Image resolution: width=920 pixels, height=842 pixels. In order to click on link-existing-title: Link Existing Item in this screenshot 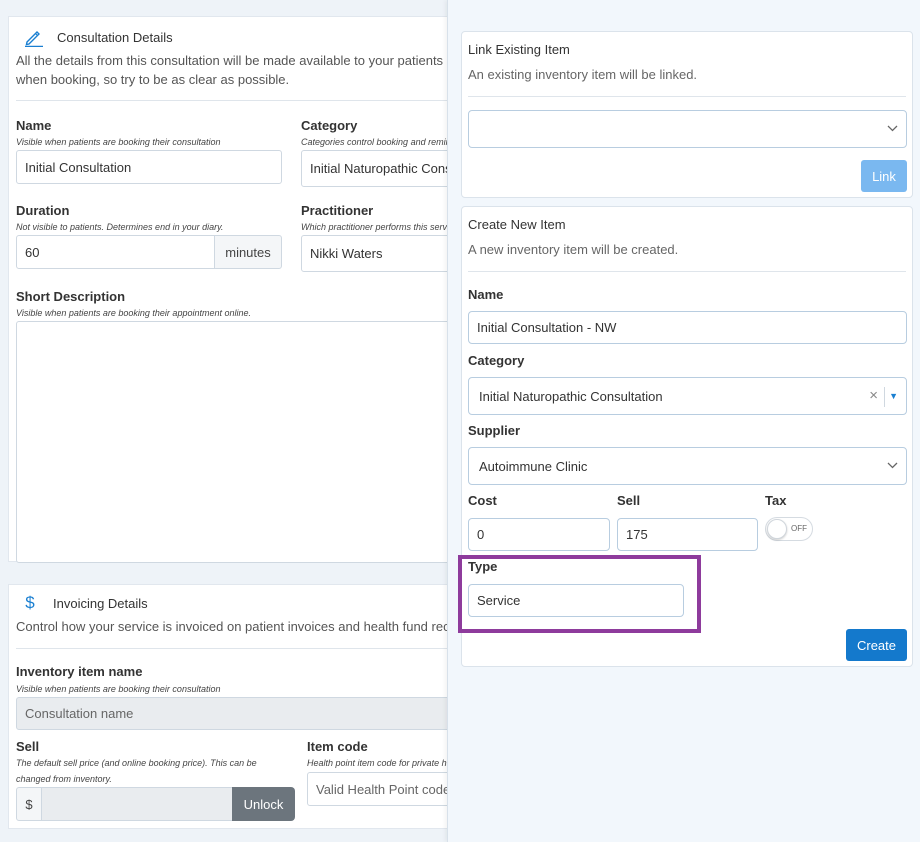, I will do `click(519, 49)`.